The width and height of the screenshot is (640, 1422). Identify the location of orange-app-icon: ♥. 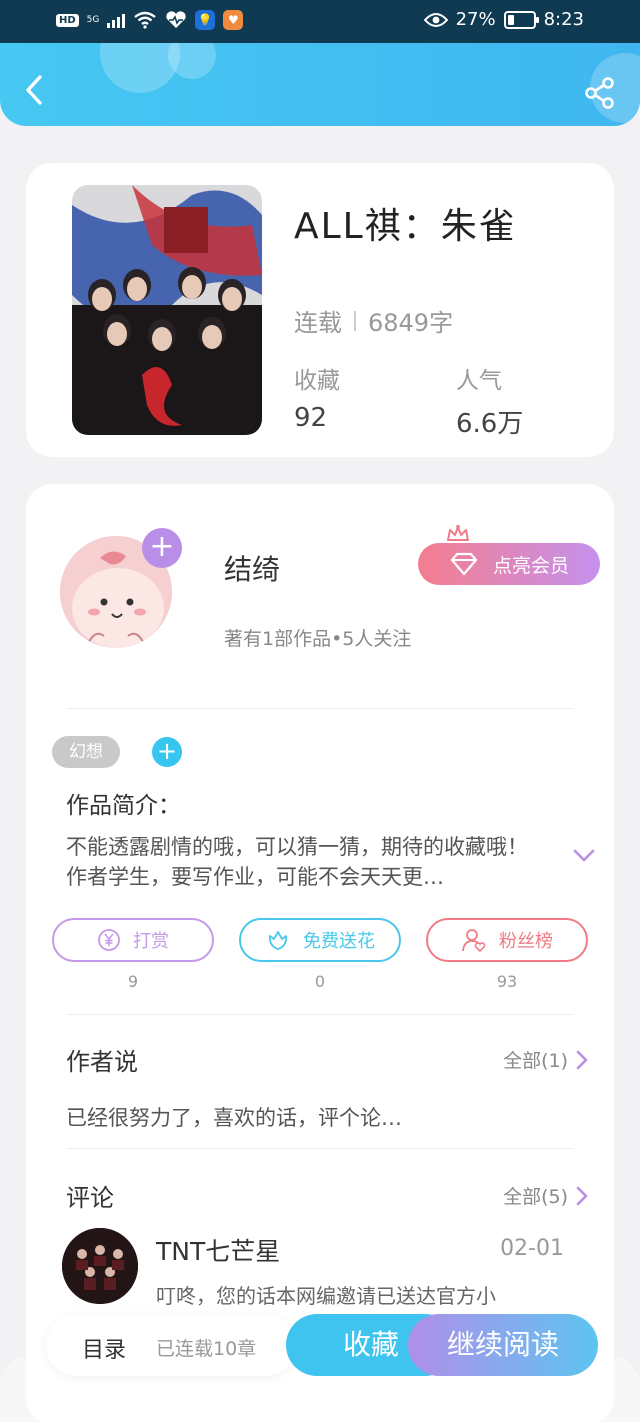
(233, 20).